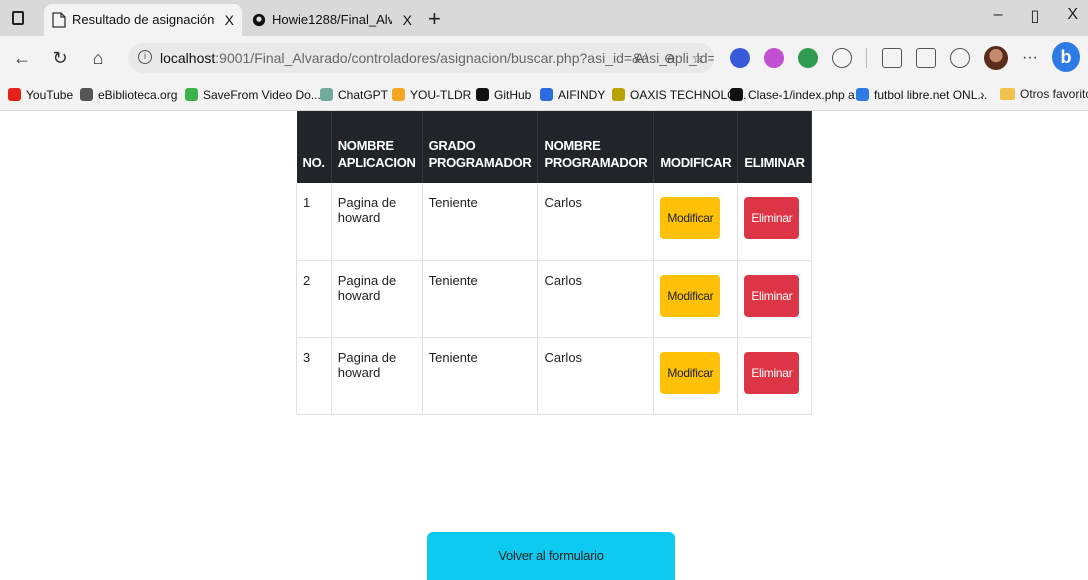  Describe the element at coordinates (86, 94) in the screenshot. I see `book-icon` at that location.